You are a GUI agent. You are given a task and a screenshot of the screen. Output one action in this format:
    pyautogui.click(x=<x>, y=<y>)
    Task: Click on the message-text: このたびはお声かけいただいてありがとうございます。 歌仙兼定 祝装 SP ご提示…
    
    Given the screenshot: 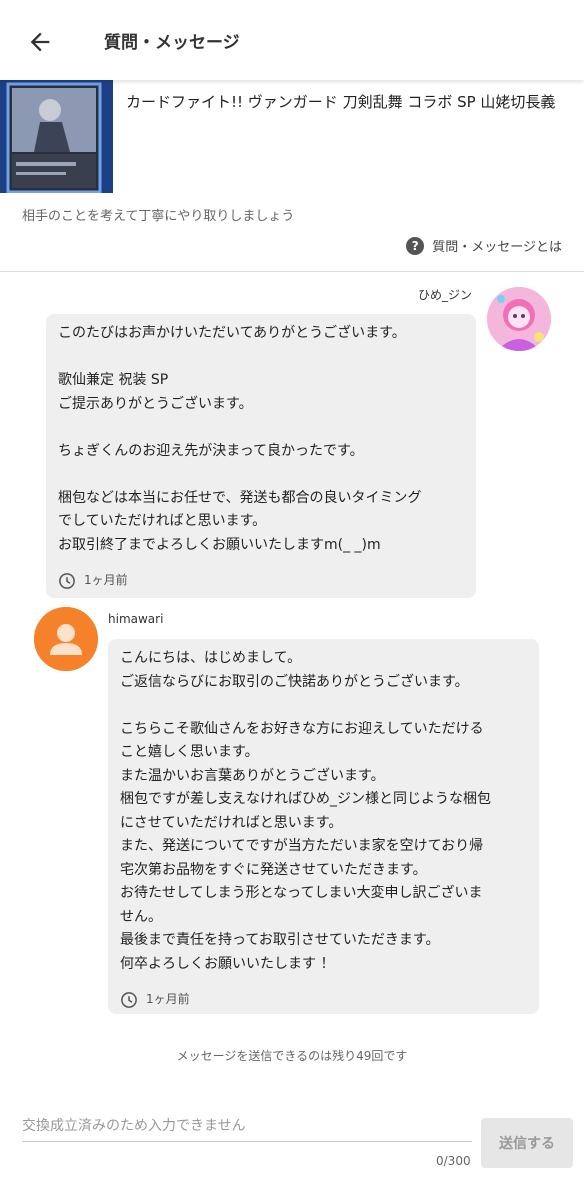 What is the action you would take?
    pyautogui.click(x=240, y=439)
    